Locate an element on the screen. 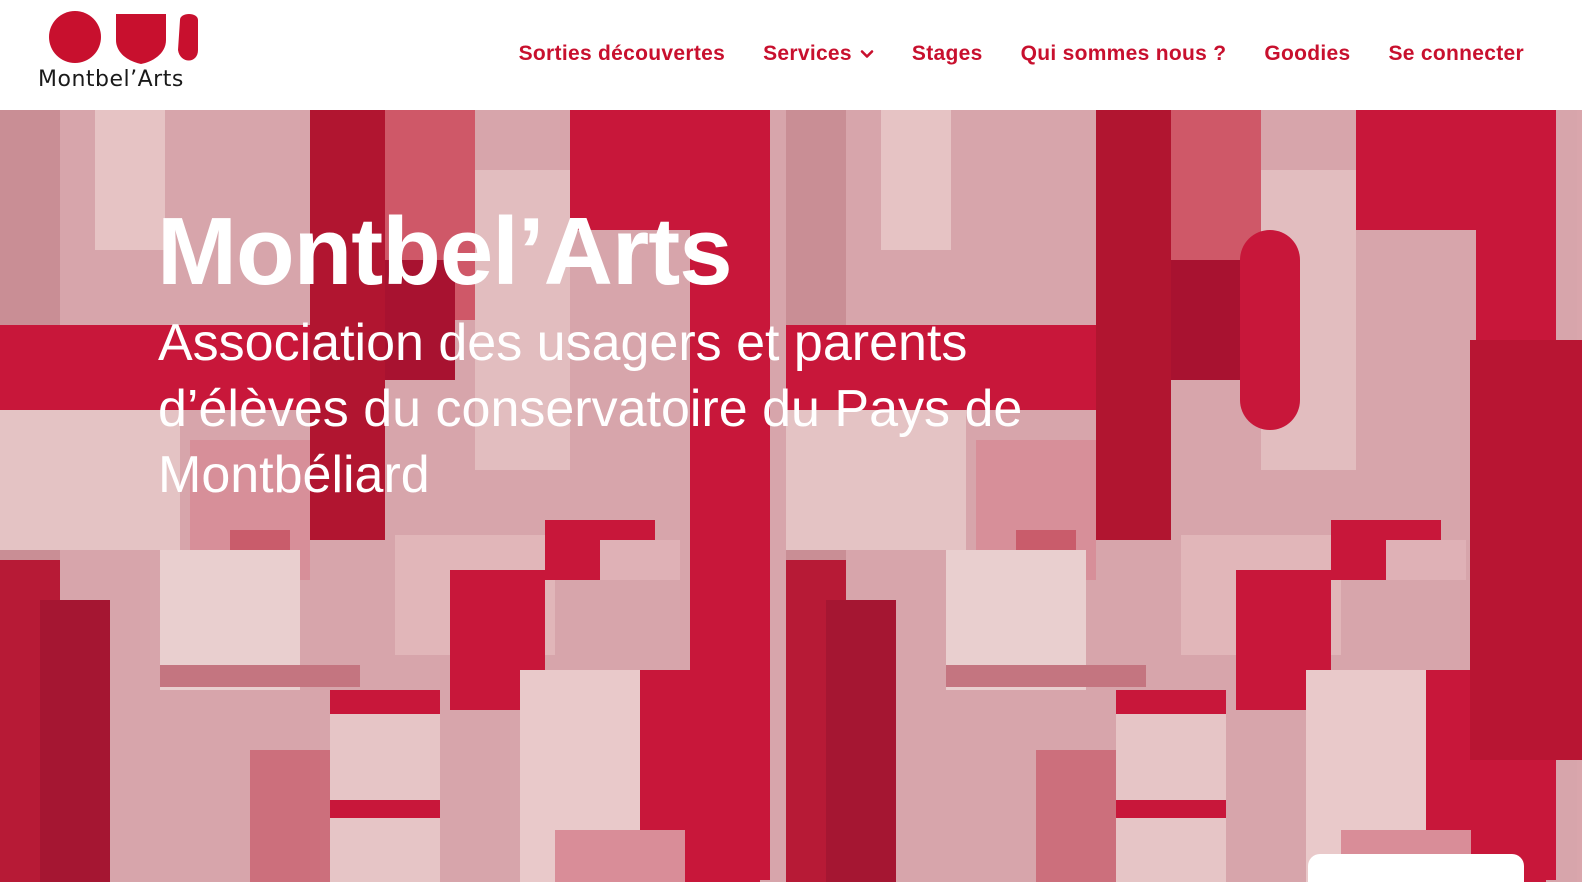 This screenshot has width=1582, height=882. floating-card-edge is located at coordinates (1416, 868).